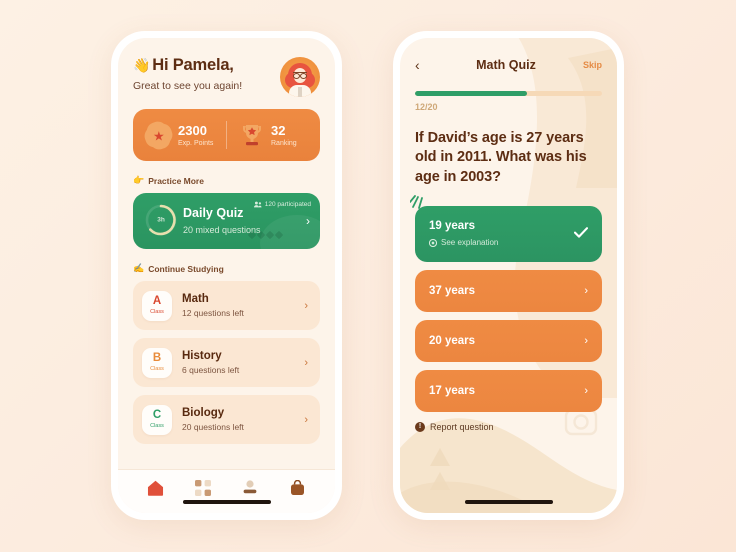  Describe the element at coordinates (284, 143) in the screenshot. I see `stat-label: Ranking` at that location.